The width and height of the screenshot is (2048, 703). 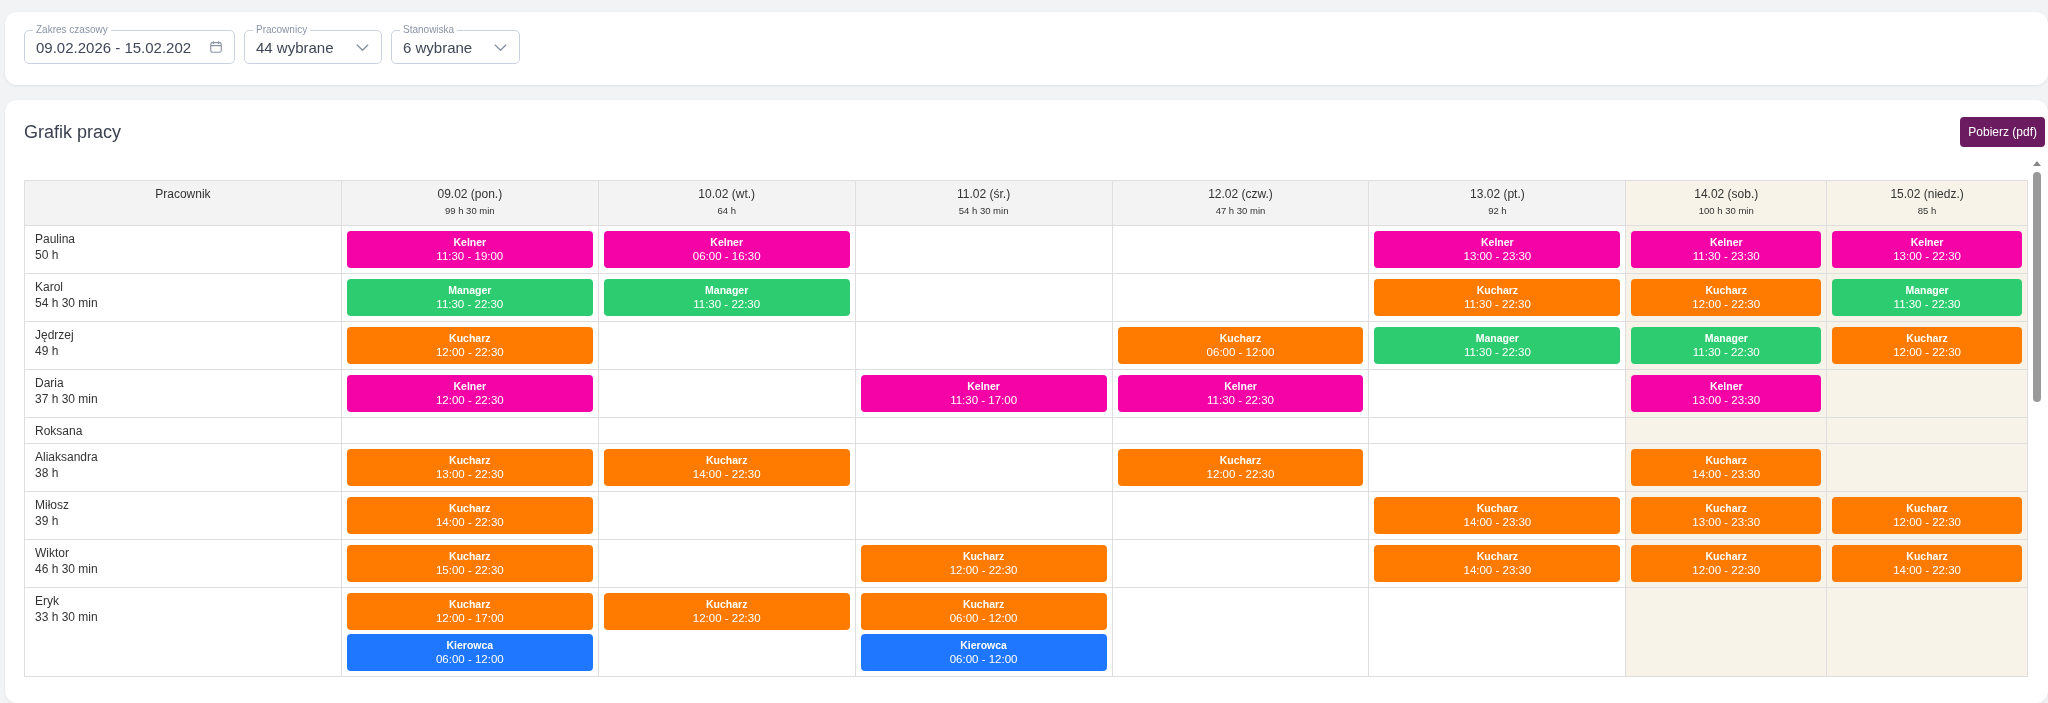 I want to click on shift-block: Kucharz 13:00 - 23:30, so click(x=1726, y=515).